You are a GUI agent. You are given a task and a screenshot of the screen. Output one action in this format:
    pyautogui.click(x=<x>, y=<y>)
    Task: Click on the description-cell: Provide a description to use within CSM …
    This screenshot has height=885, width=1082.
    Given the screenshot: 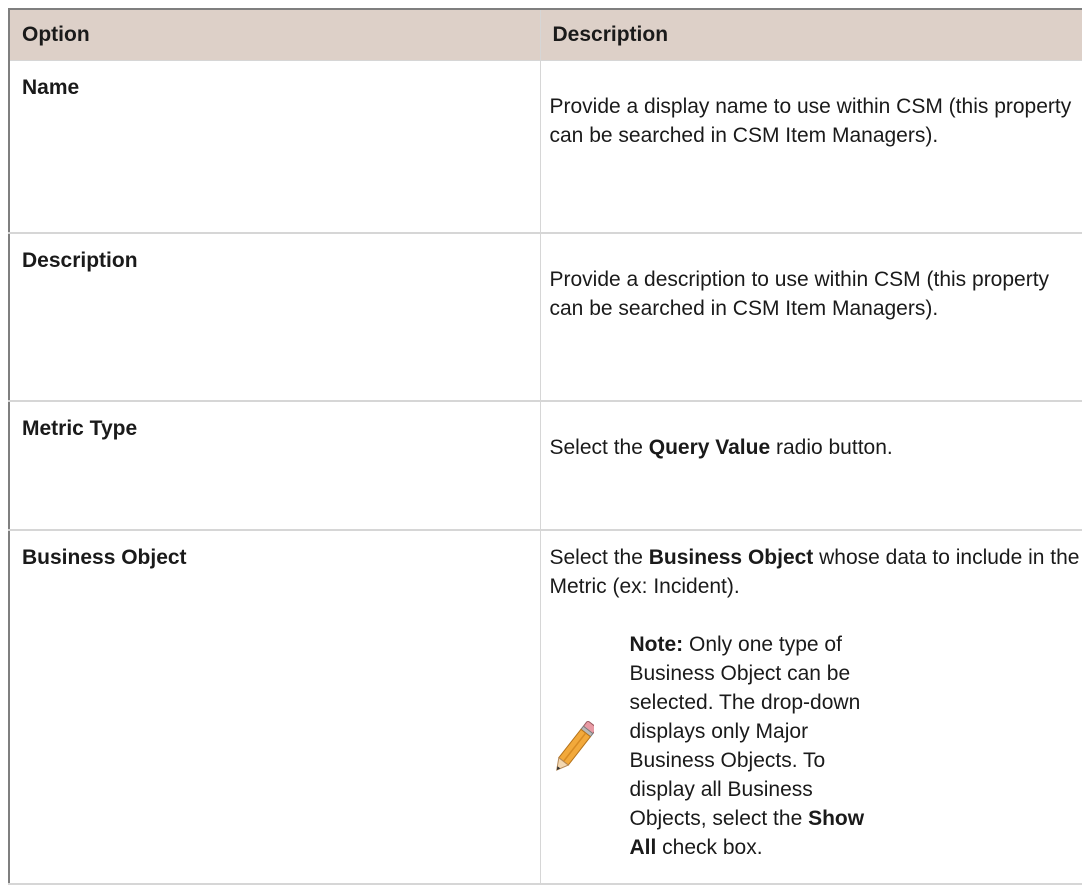 What is the action you would take?
    pyautogui.click(x=811, y=317)
    